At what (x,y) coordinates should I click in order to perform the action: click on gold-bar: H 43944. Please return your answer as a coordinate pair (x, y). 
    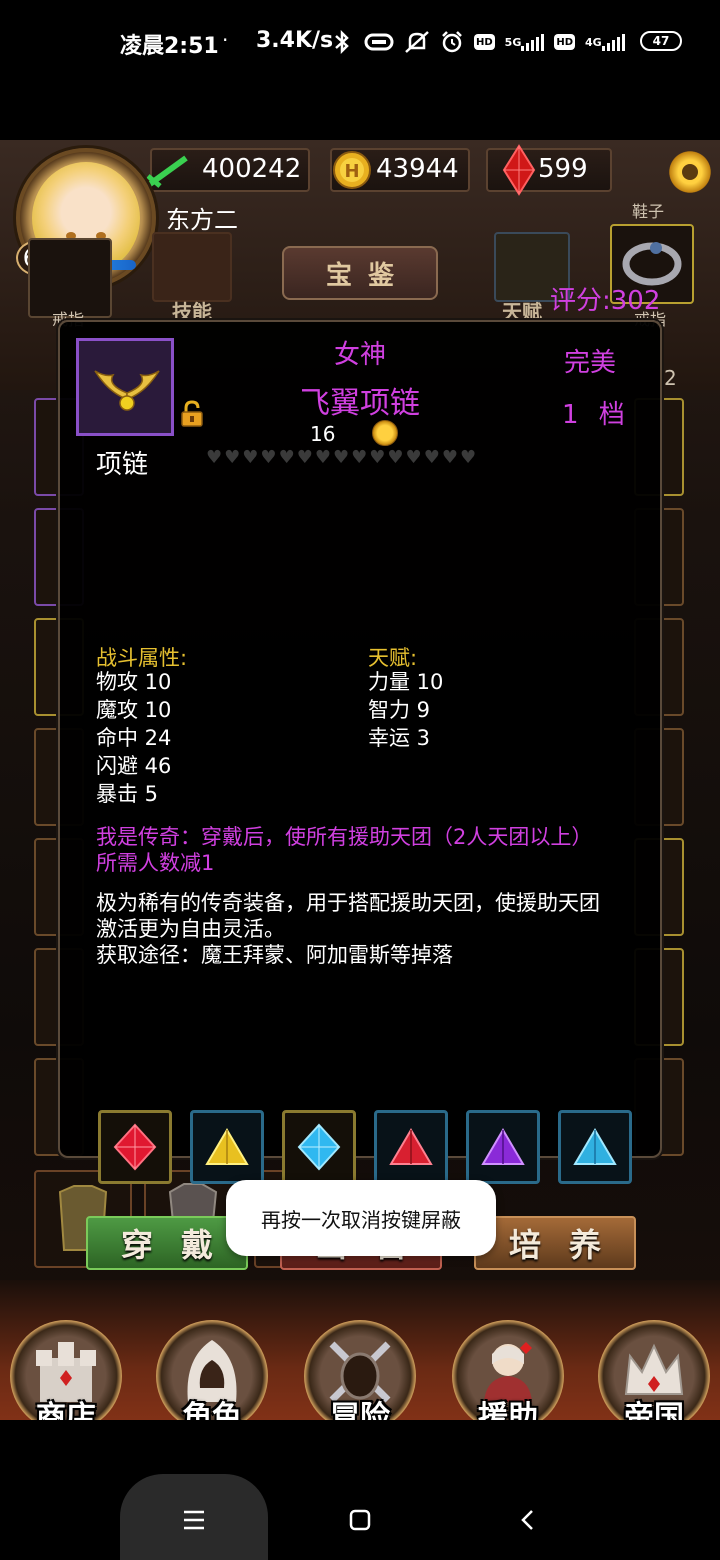
    Looking at the image, I should click on (400, 170).